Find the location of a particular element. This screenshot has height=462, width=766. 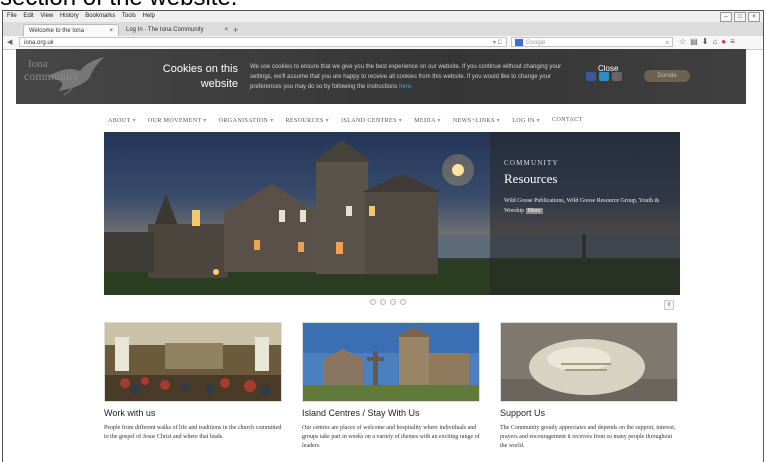

page-caption: section of the website. is located at coordinates (383, 5).